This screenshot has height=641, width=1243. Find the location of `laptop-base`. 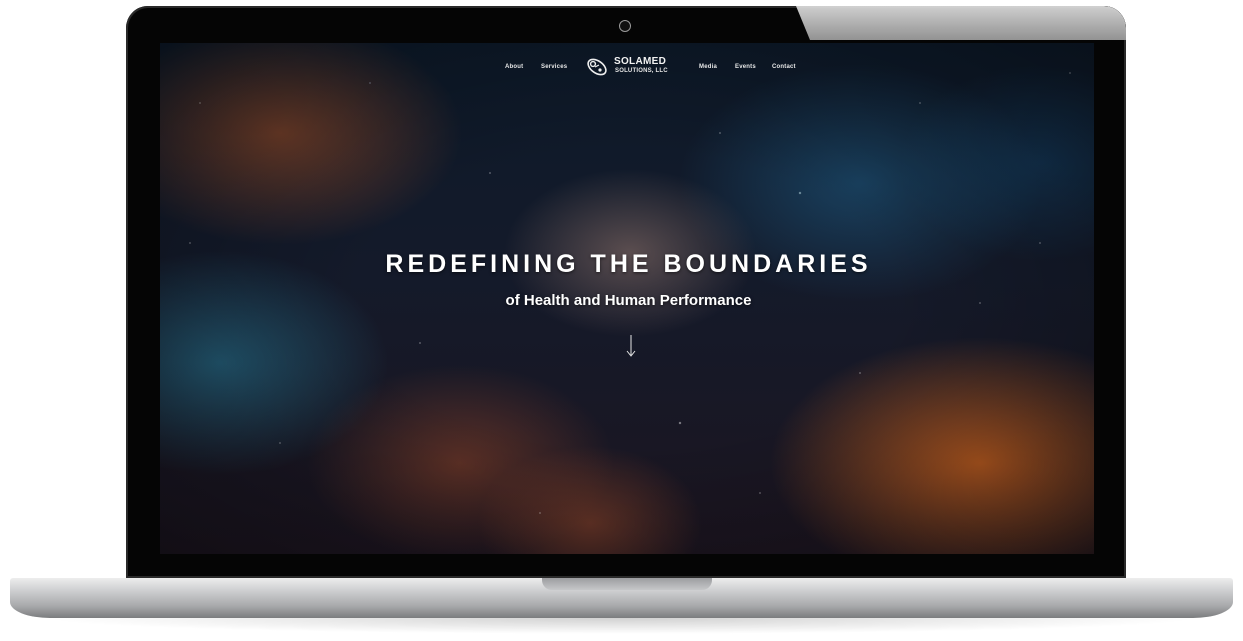

laptop-base is located at coordinates (621, 598).